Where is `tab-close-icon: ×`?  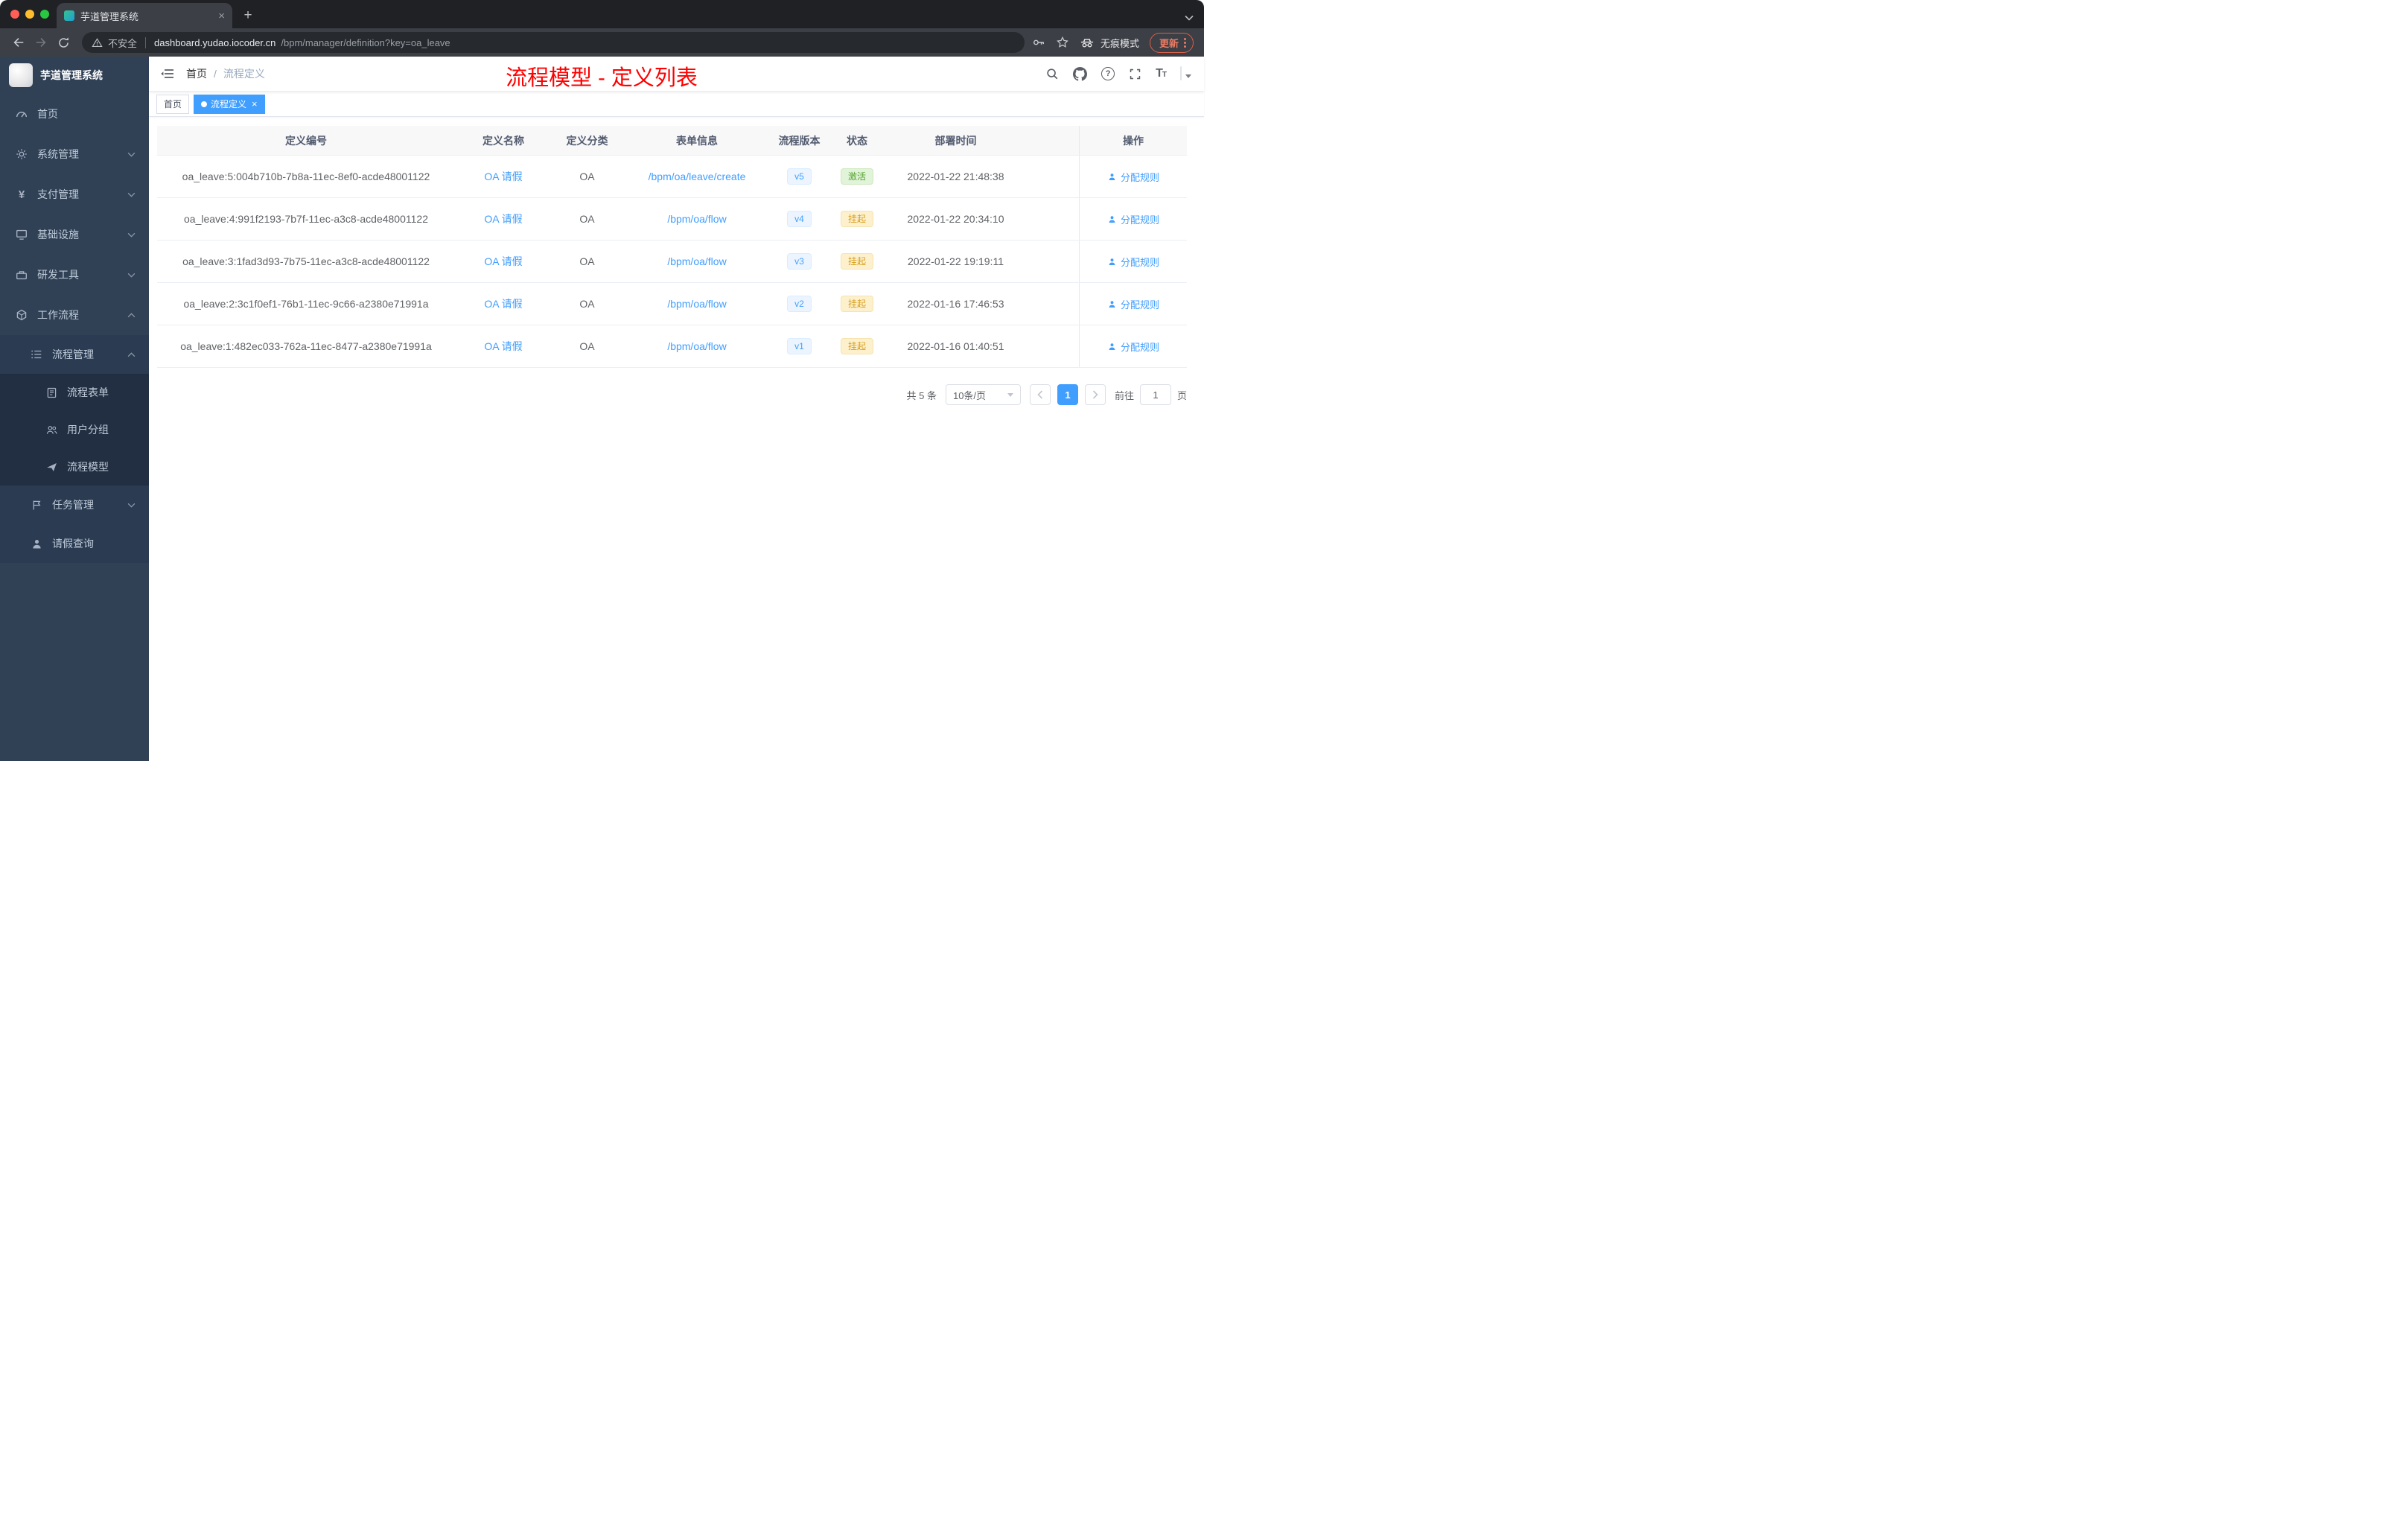 tab-close-icon: × is located at coordinates (221, 16).